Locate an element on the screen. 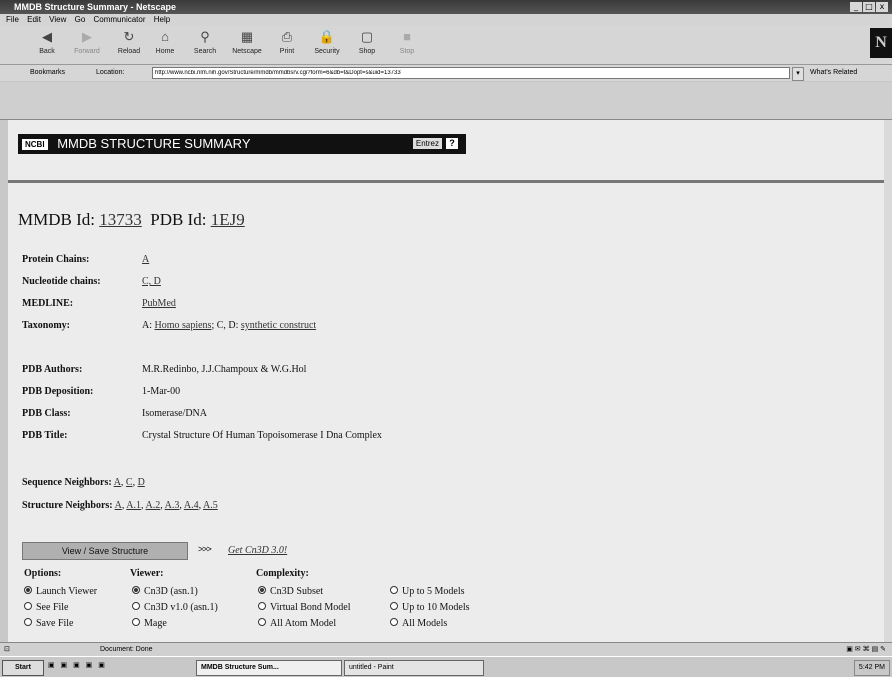  struct-neighbor-link: A.3 is located at coordinates (172, 505).